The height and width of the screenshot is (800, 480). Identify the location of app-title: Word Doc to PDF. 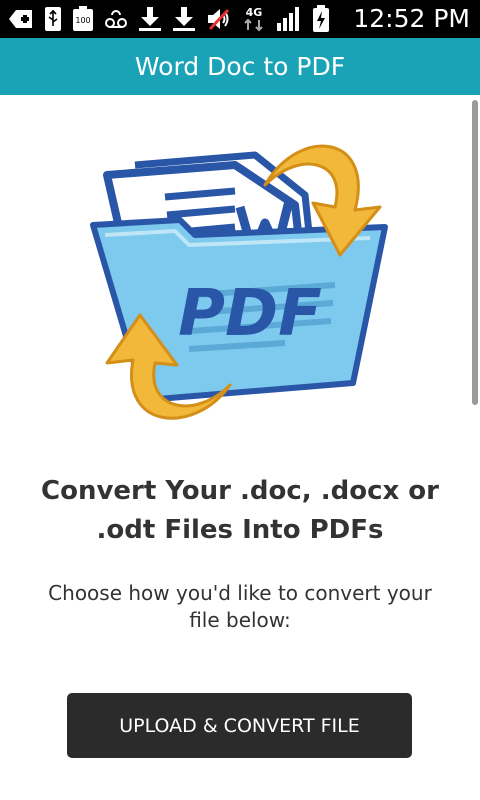
(240, 66).